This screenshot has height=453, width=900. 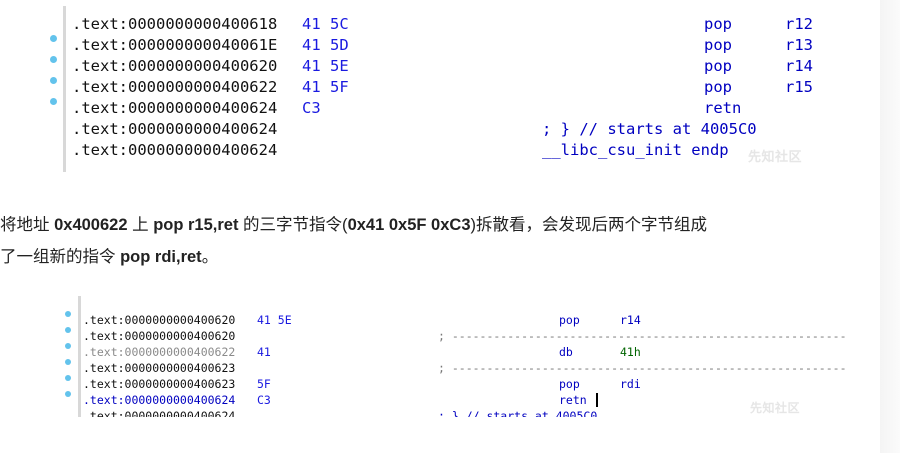 I want to click on paragraph-line-2: 了一组新的指令 pop rdi,ret。, so click(x=437, y=257).